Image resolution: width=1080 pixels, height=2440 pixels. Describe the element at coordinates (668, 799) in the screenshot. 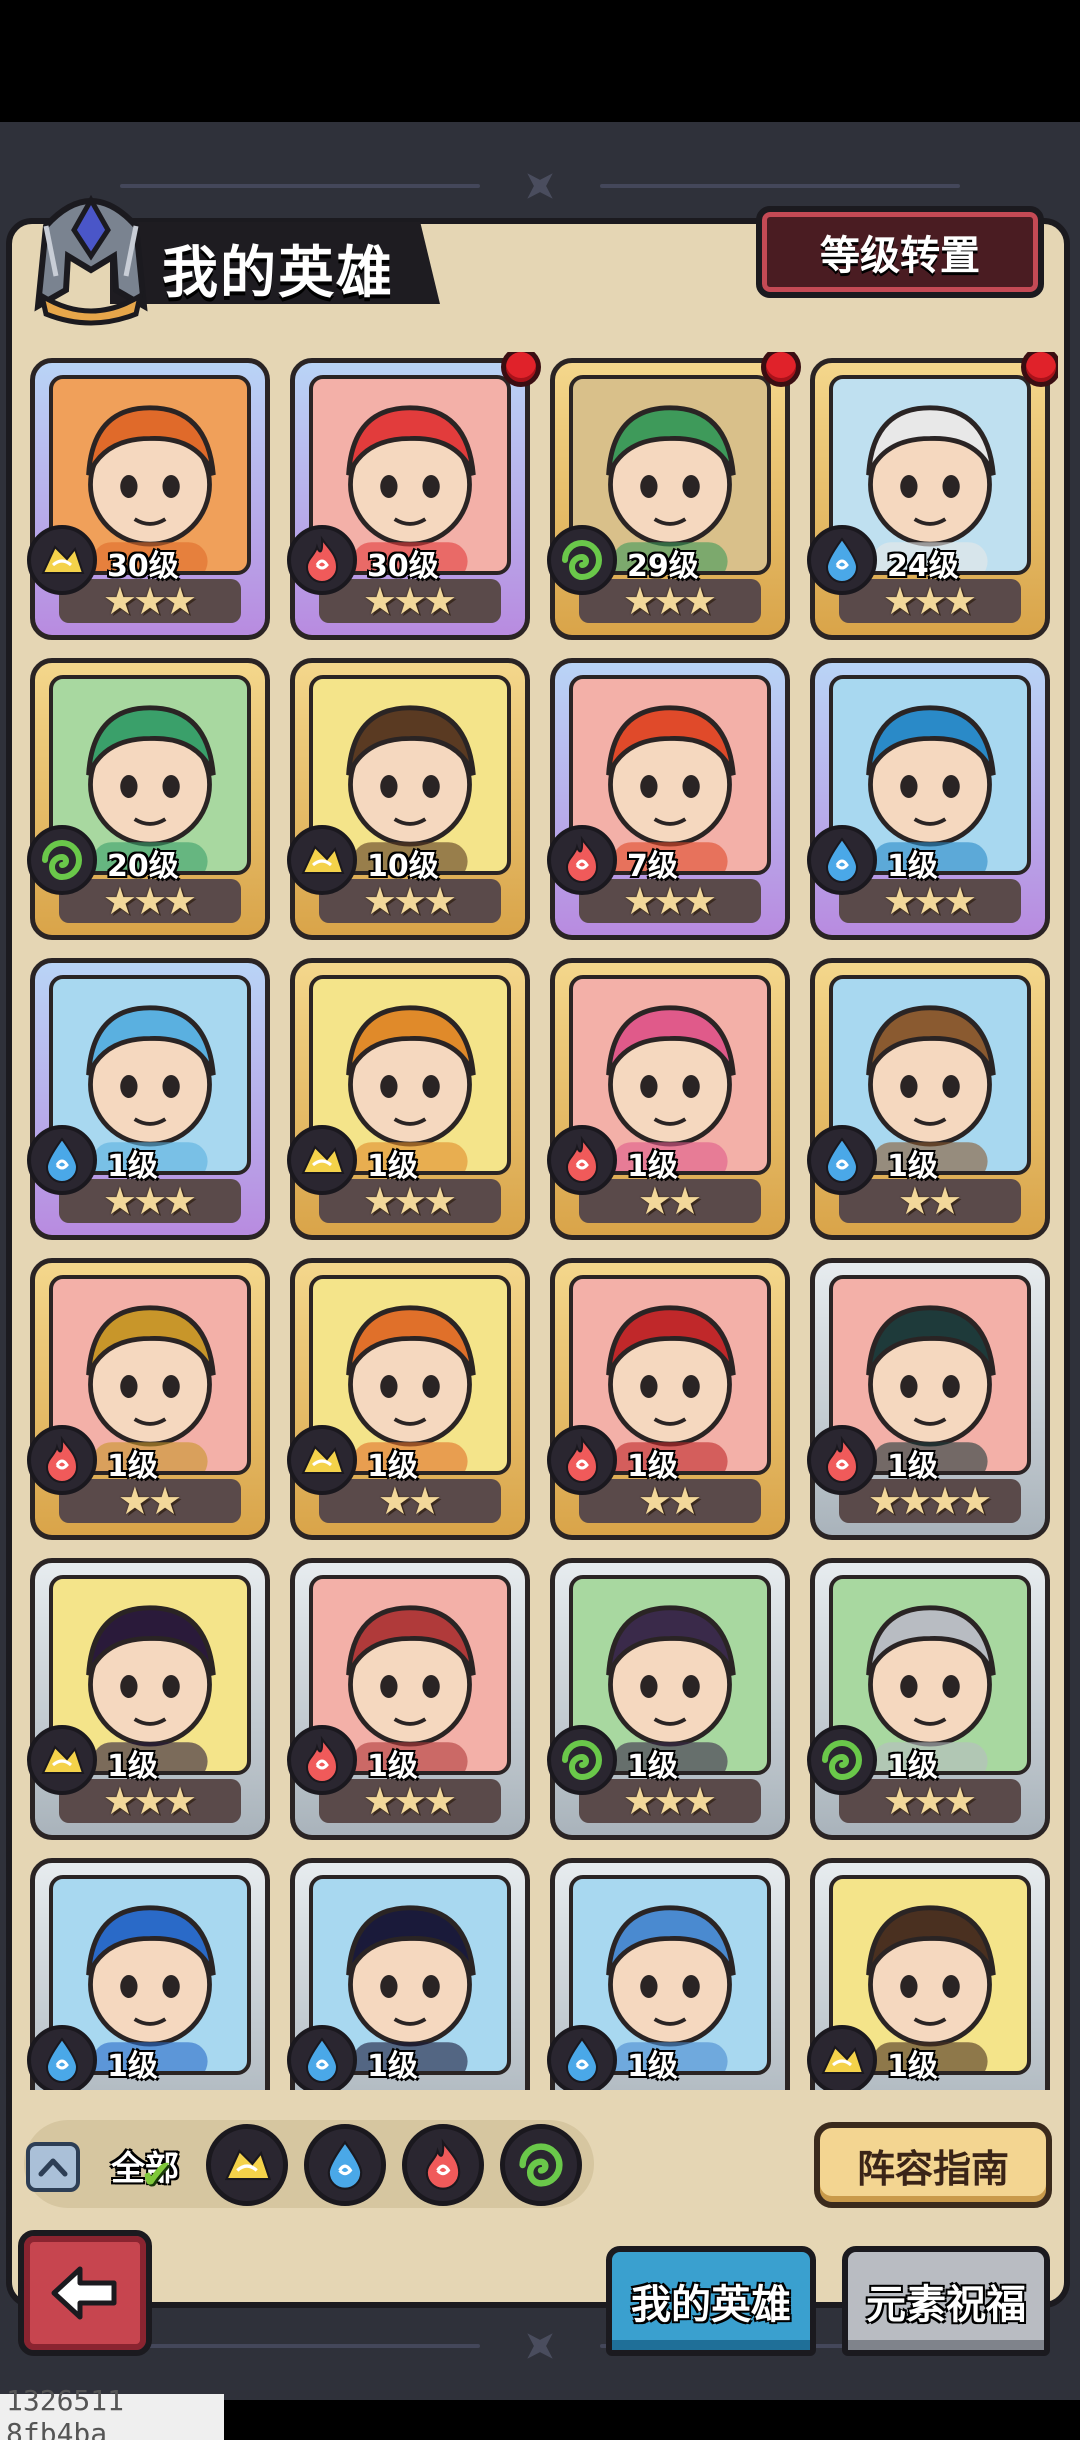

I see `hero-card: ★ ★ ★ 7级` at that location.